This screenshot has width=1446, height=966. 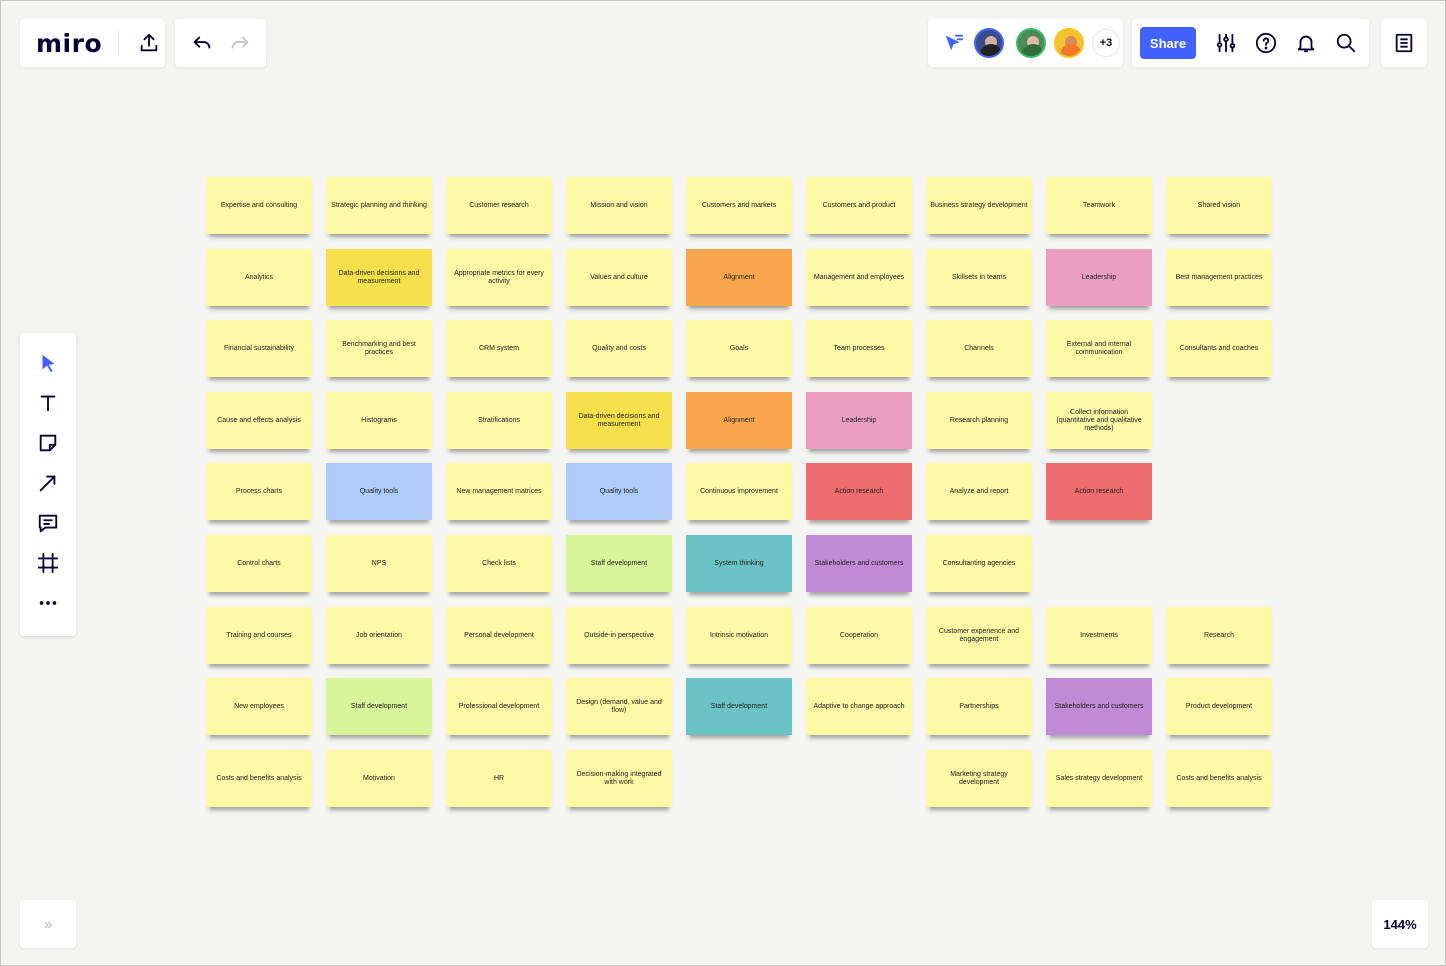 What do you see at coordinates (202, 43) in the screenshot?
I see `undo-icon` at bounding box center [202, 43].